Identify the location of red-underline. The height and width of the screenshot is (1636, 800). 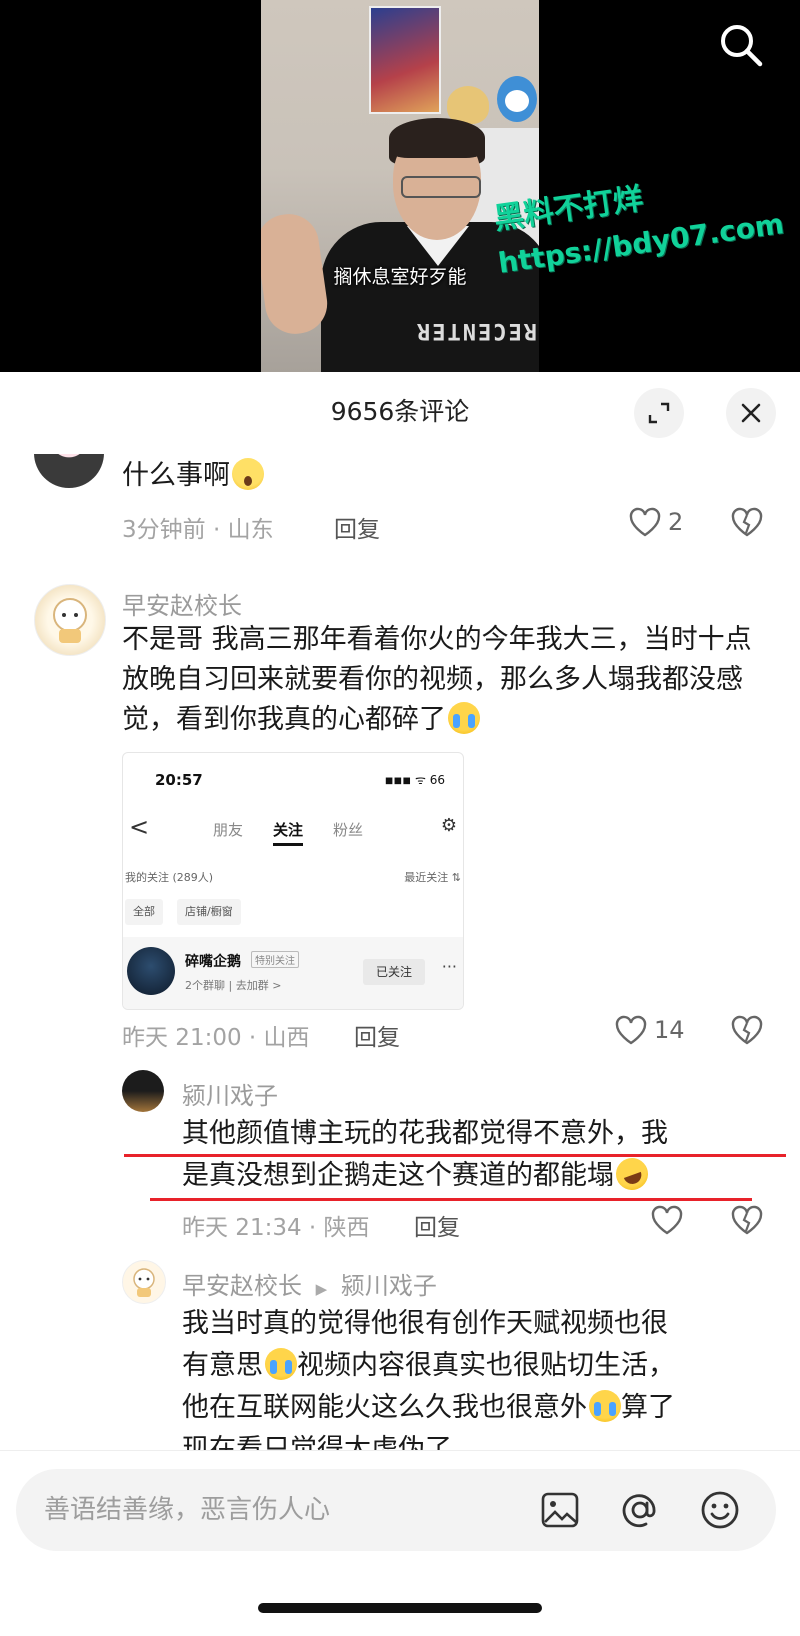
(451, 1199).